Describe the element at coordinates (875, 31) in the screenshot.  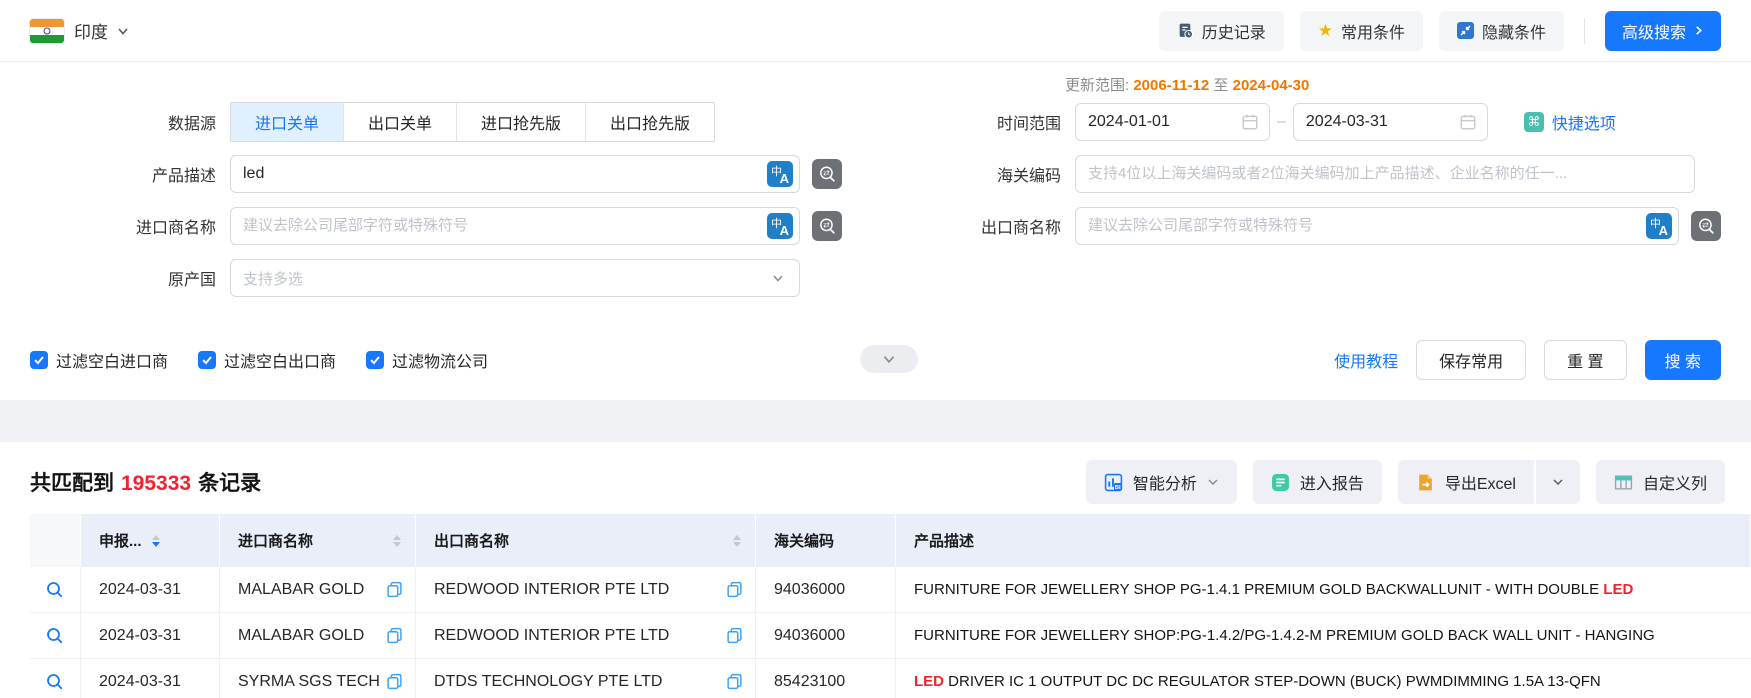
I see `top-bar: 印度 历史记录 ★ 常用条件 隐藏条件 高级搜索` at that location.